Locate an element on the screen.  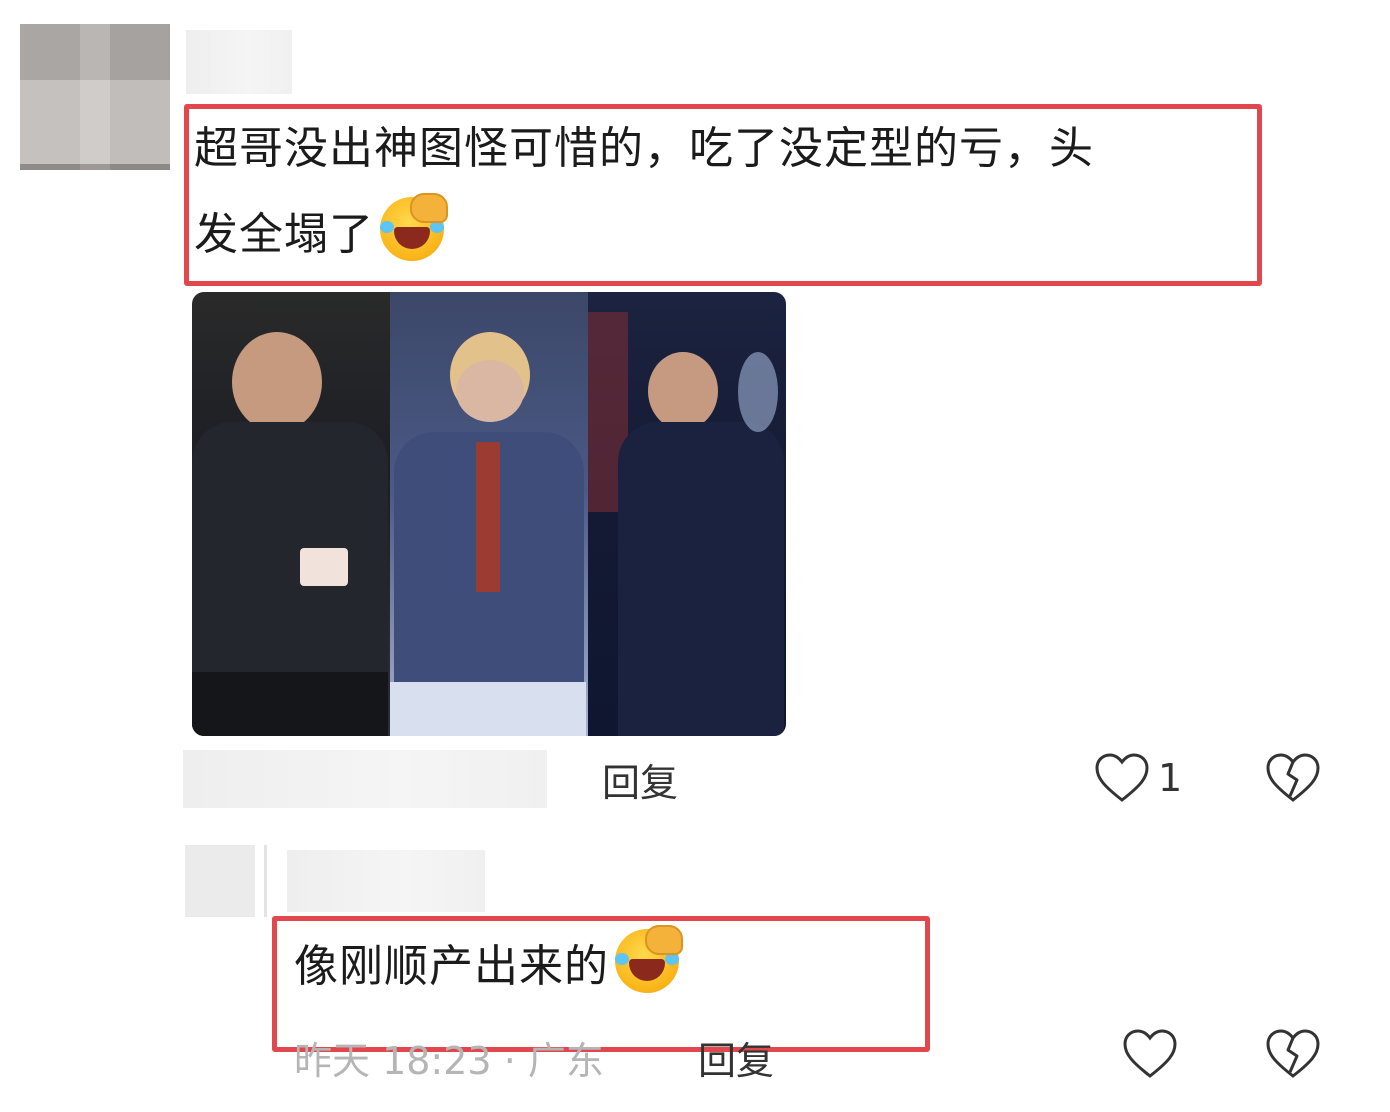
reply-timestamp: 昨天 18:23 is located at coordinates (393, 1061).